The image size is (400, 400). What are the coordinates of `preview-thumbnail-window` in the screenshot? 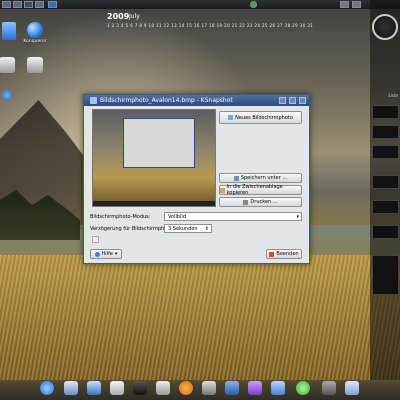 It's located at (159, 143).